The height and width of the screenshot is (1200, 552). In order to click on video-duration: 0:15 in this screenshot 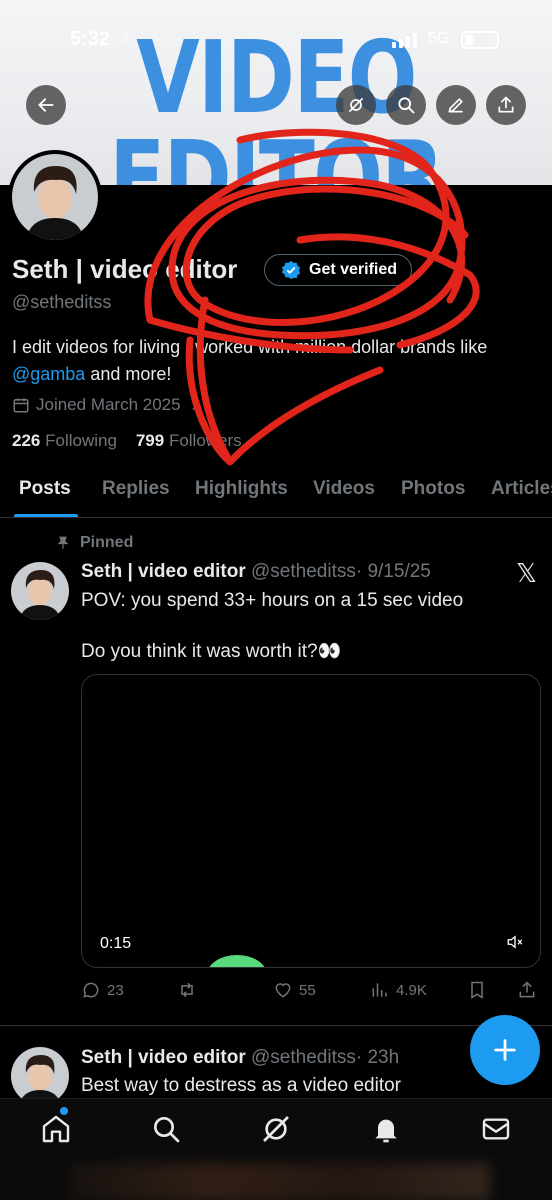, I will do `click(116, 943)`.